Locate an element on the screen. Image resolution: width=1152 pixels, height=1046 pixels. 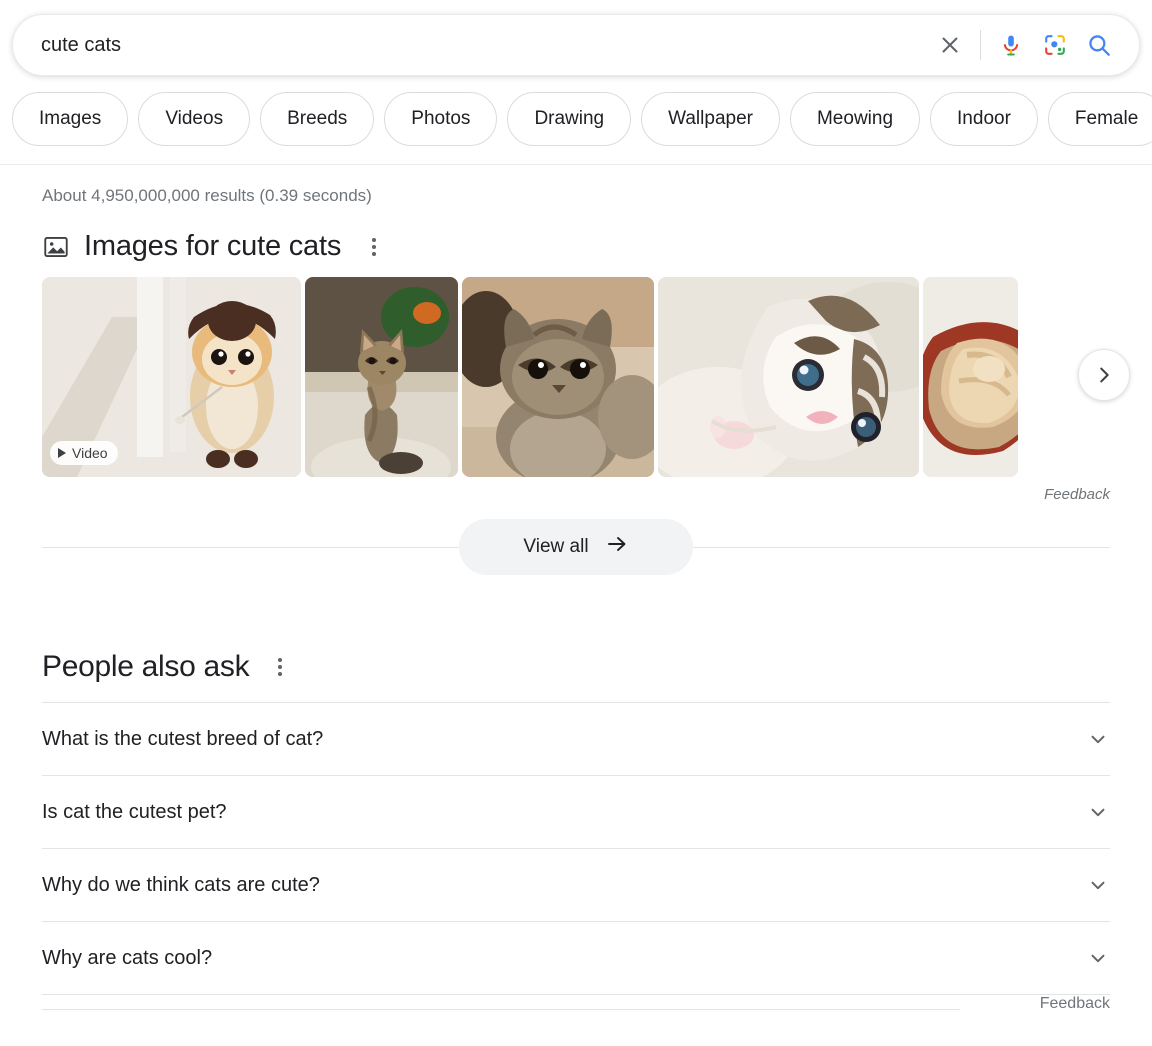
chip-label: Breeds is located at coordinates (317, 118).